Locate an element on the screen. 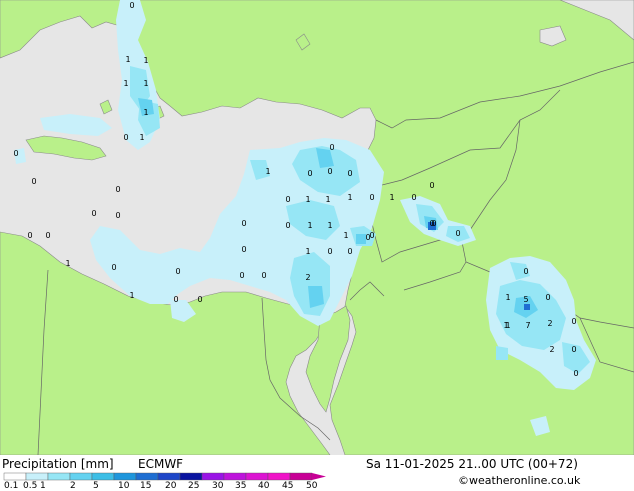 This screenshot has height=491, width=634. colorbar-arrow is located at coordinates (319, 476).